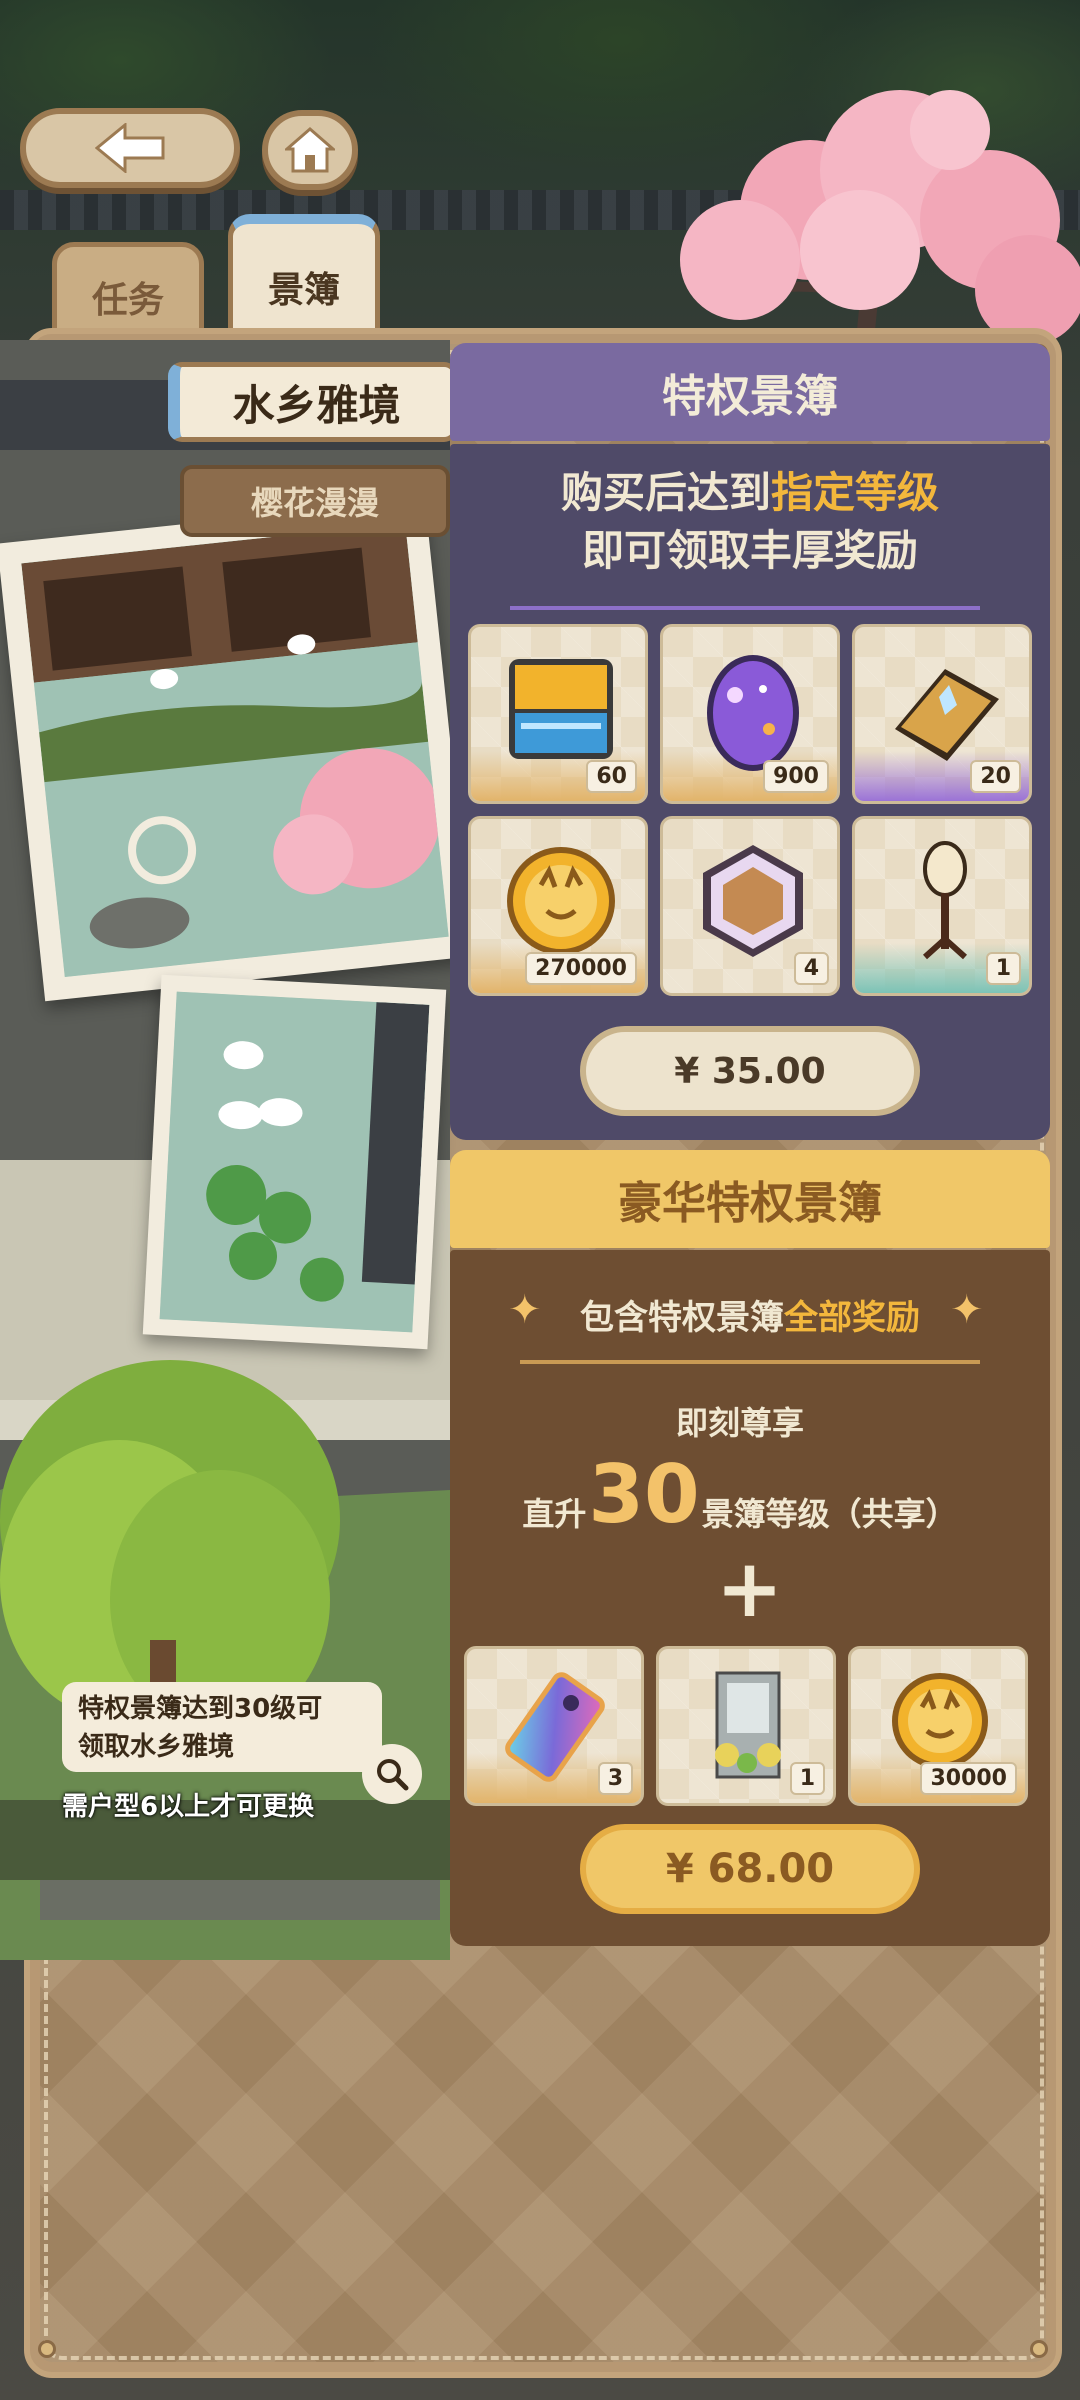 The width and height of the screenshot is (1080, 2400). Describe the element at coordinates (750, 392) in the screenshot. I see `premium-pass-title: 特权景簿` at that location.